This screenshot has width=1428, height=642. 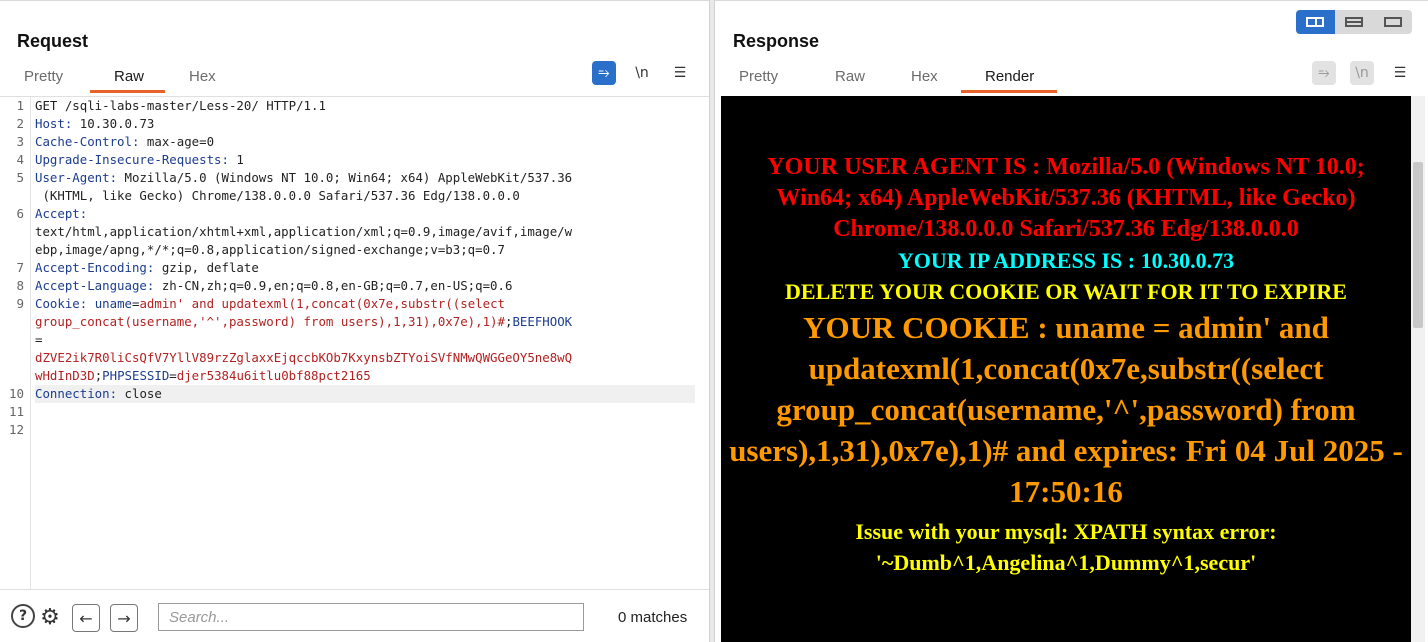 I want to click on response-tab-pretty: Pretty, so click(x=763, y=78).